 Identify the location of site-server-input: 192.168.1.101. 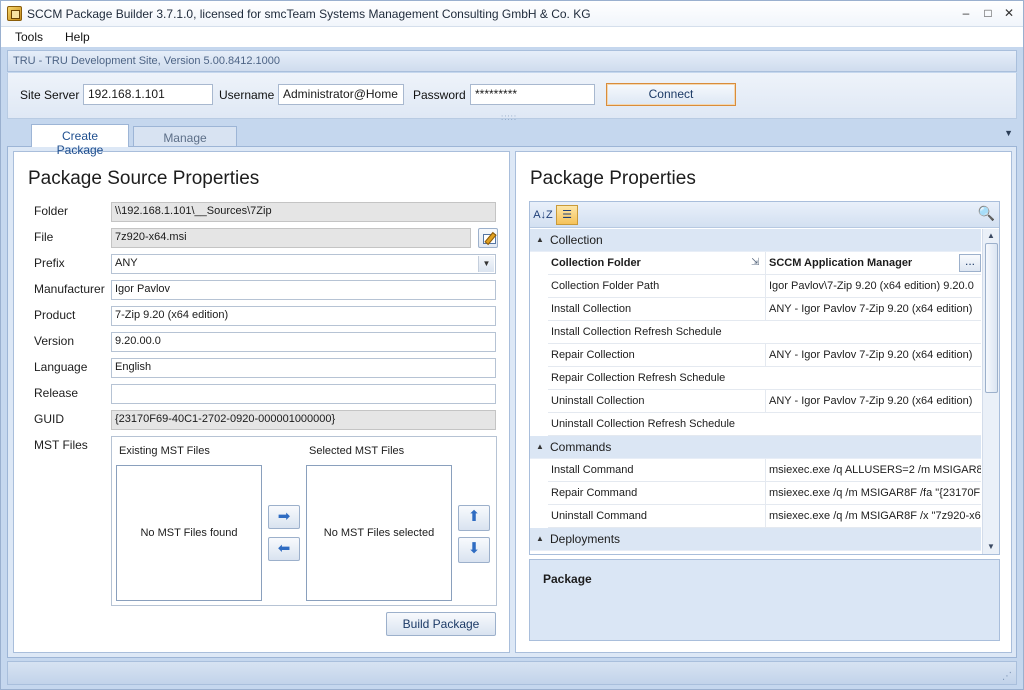
(148, 94).